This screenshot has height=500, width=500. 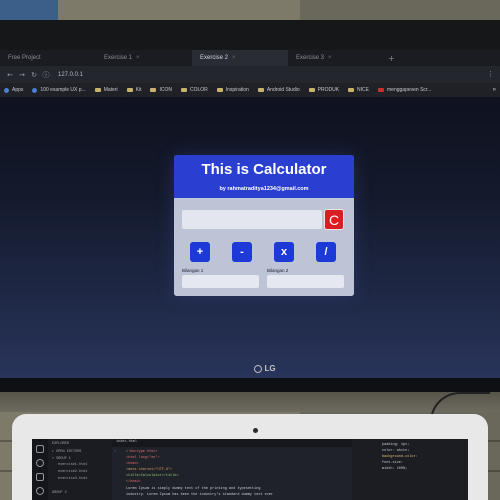 I want to click on multiply-button: x, so click(x=284, y=252).